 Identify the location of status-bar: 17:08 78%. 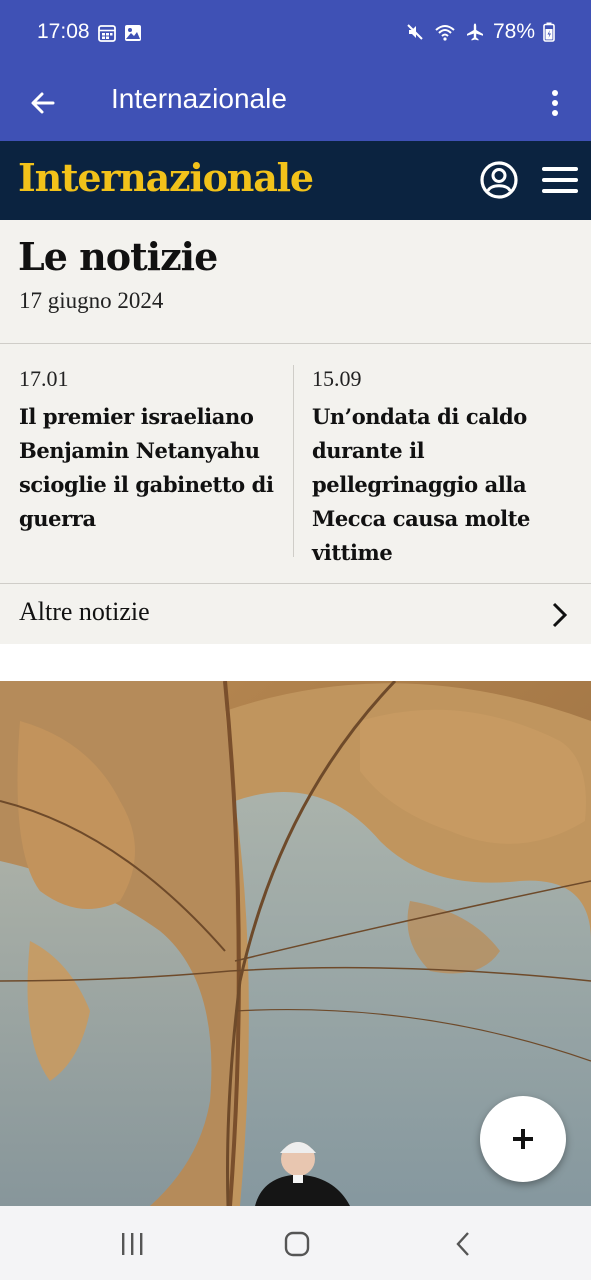
(295, 34).